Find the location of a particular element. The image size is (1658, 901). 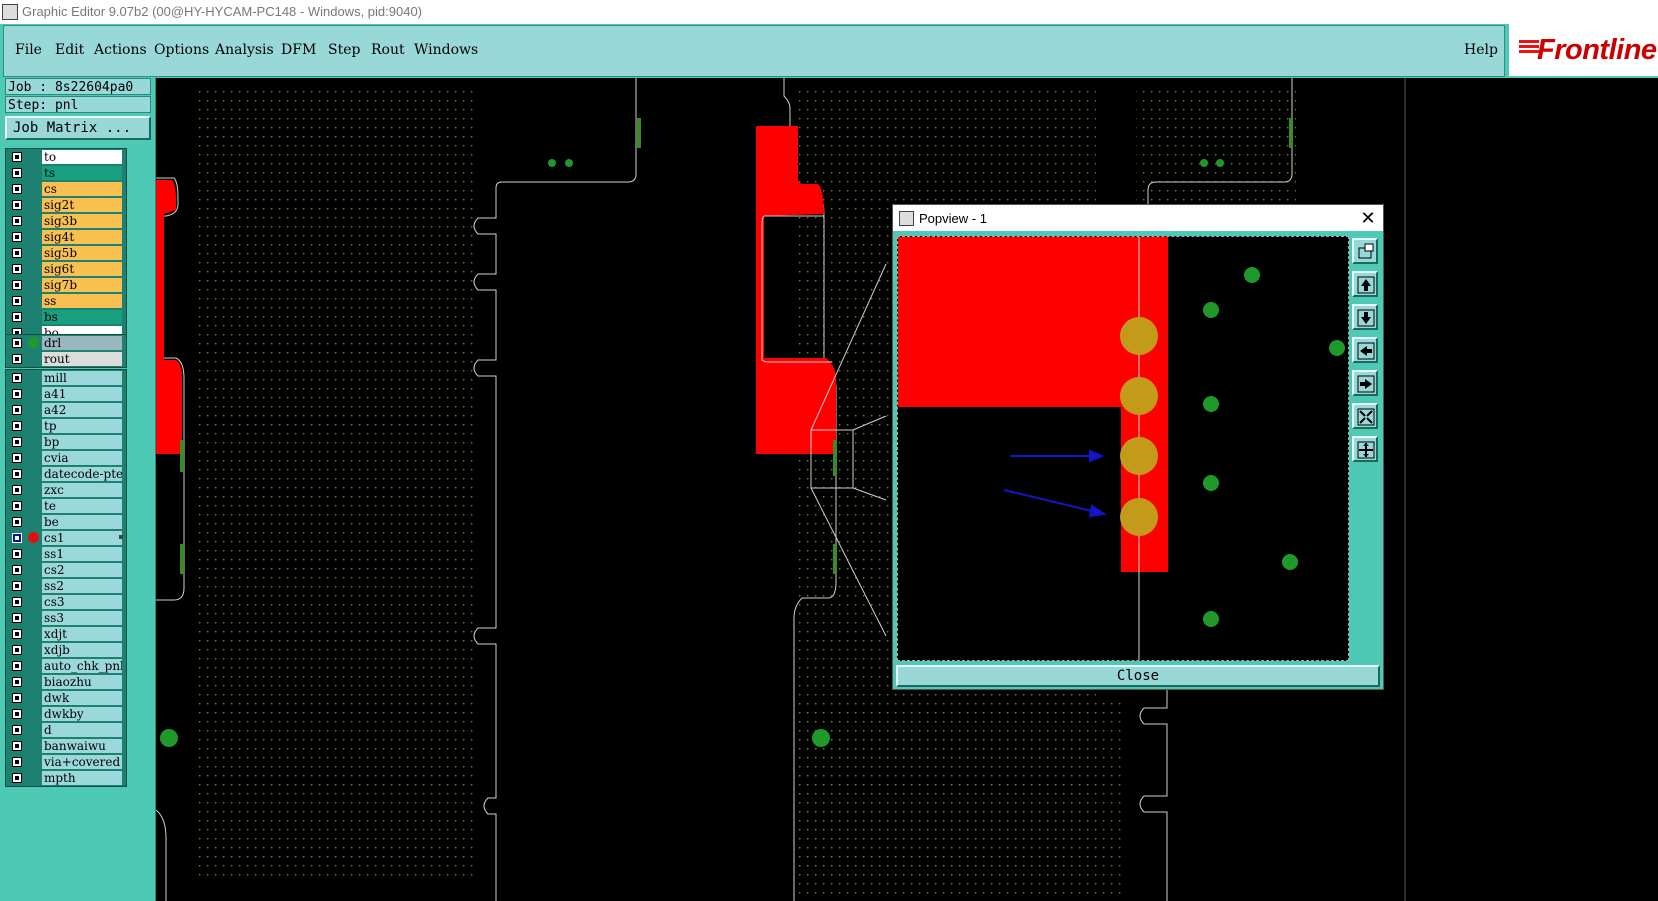

layer-name: d is located at coordinates (82, 730).